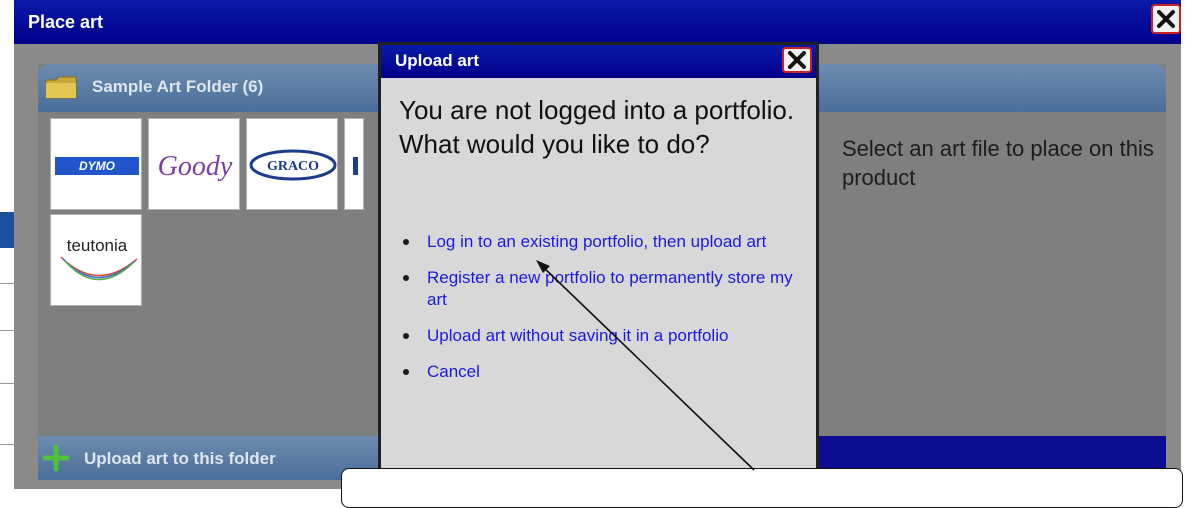 This screenshot has width=1185, height=508. I want to click on art-thumbnail-teutonia: teutonia, so click(96, 260).